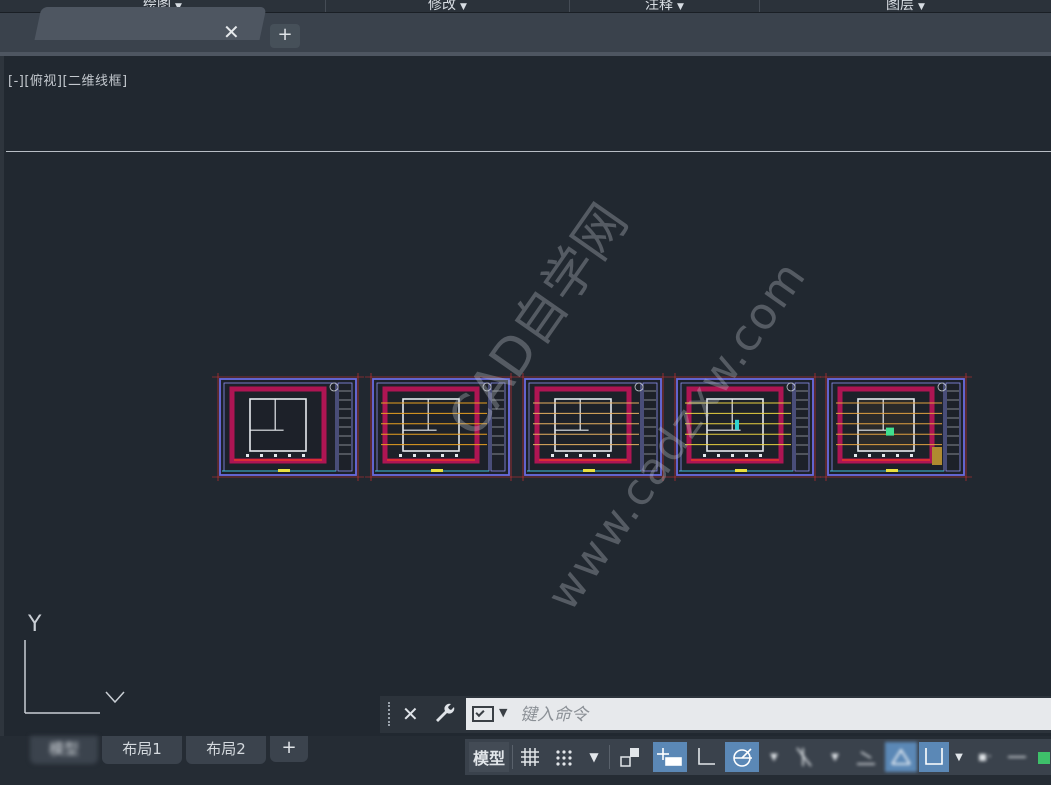  What do you see at coordinates (804, 757) in the screenshot?
I see `otrack-icon` at bounding box center [804, 757].